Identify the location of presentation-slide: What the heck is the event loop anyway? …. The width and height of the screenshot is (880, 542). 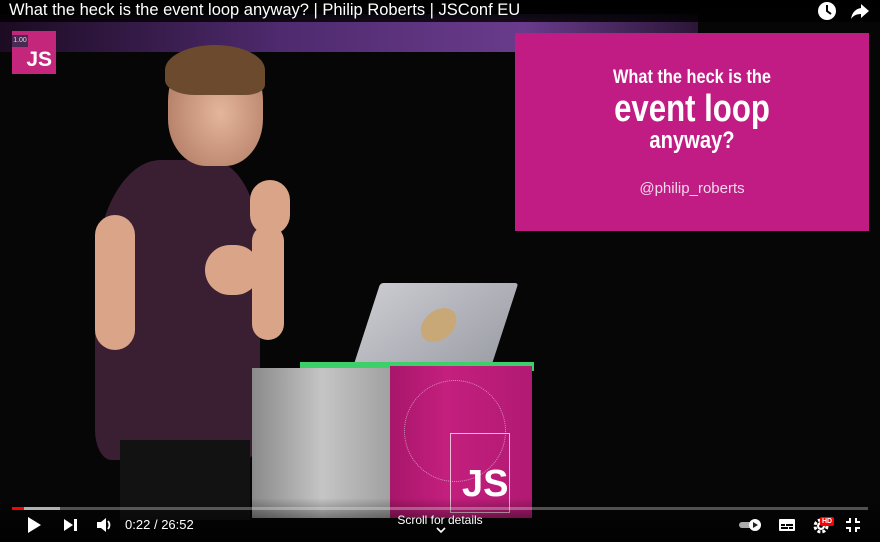
(692, 132).